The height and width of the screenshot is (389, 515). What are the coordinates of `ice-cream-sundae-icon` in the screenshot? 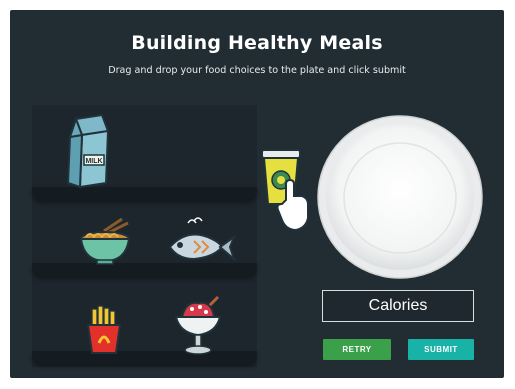 It's located at (198, 325).